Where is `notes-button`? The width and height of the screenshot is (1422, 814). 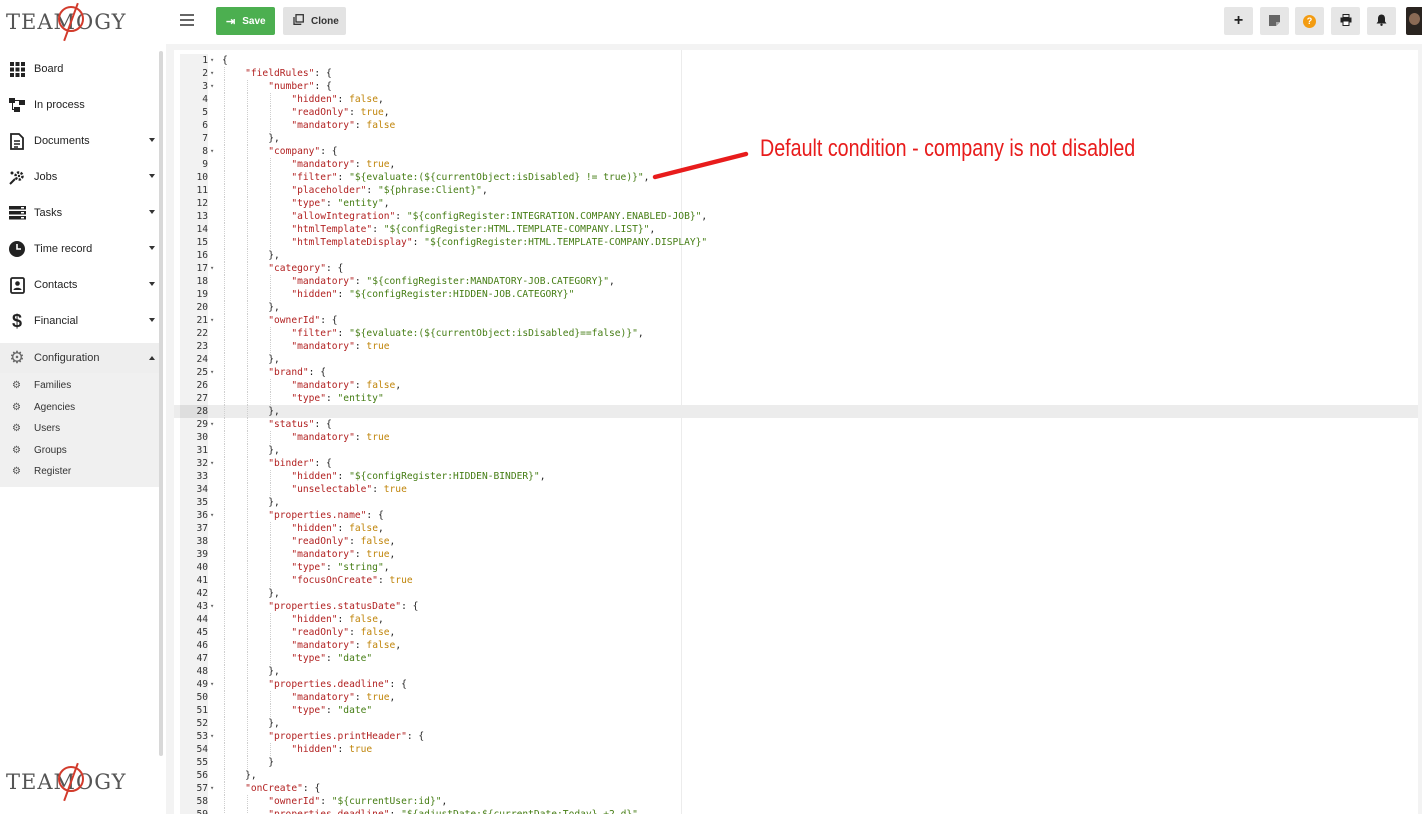
notes-button is located at coordinates (1274, 21).